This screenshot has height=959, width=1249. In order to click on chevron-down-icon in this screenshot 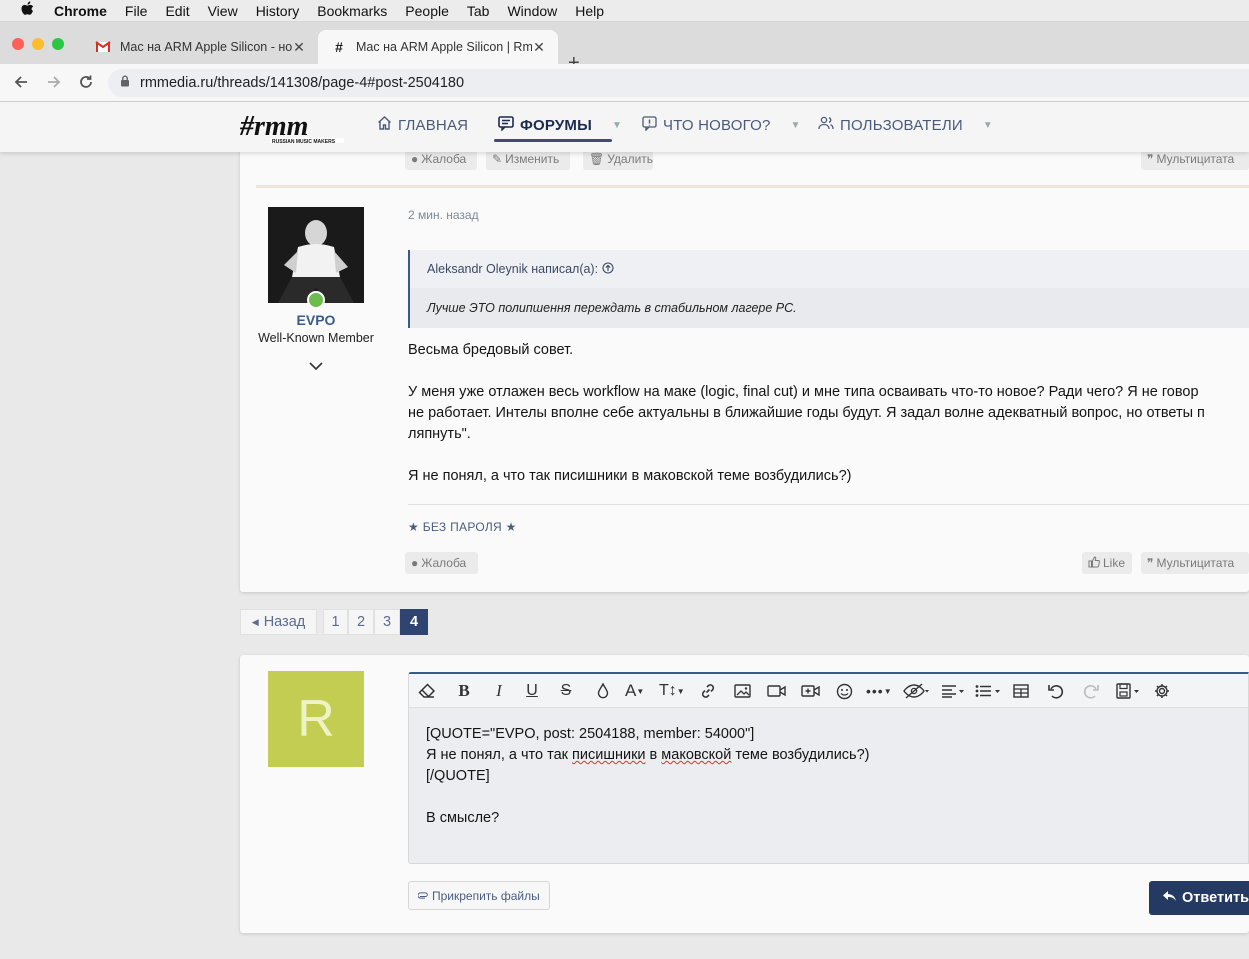, I will do `click(316, 367)`.